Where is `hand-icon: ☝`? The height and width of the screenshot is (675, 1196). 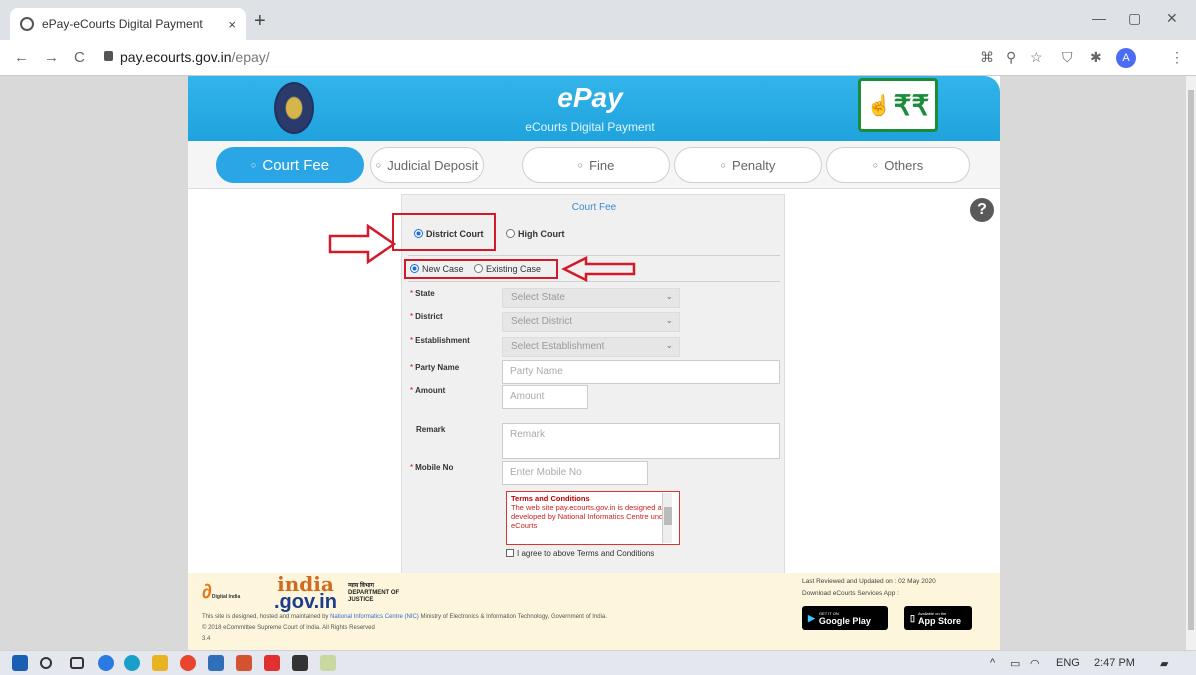 hand-icon: ☝ is located at coordinates (879, 105).